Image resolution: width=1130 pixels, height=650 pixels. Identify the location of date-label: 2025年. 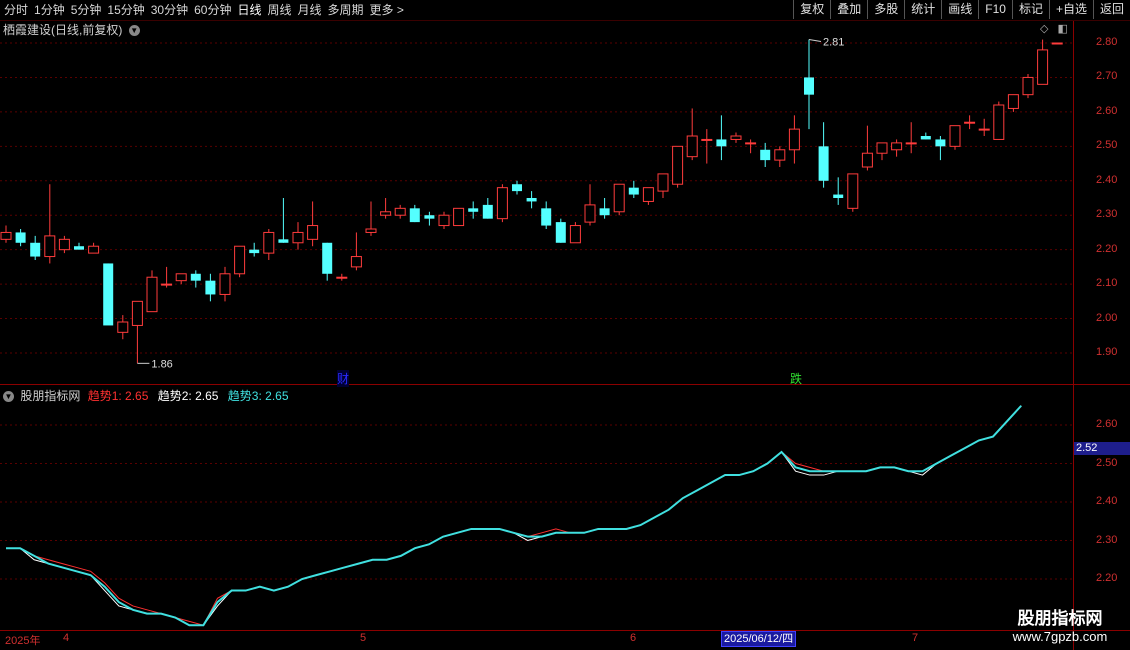
(23, 641).